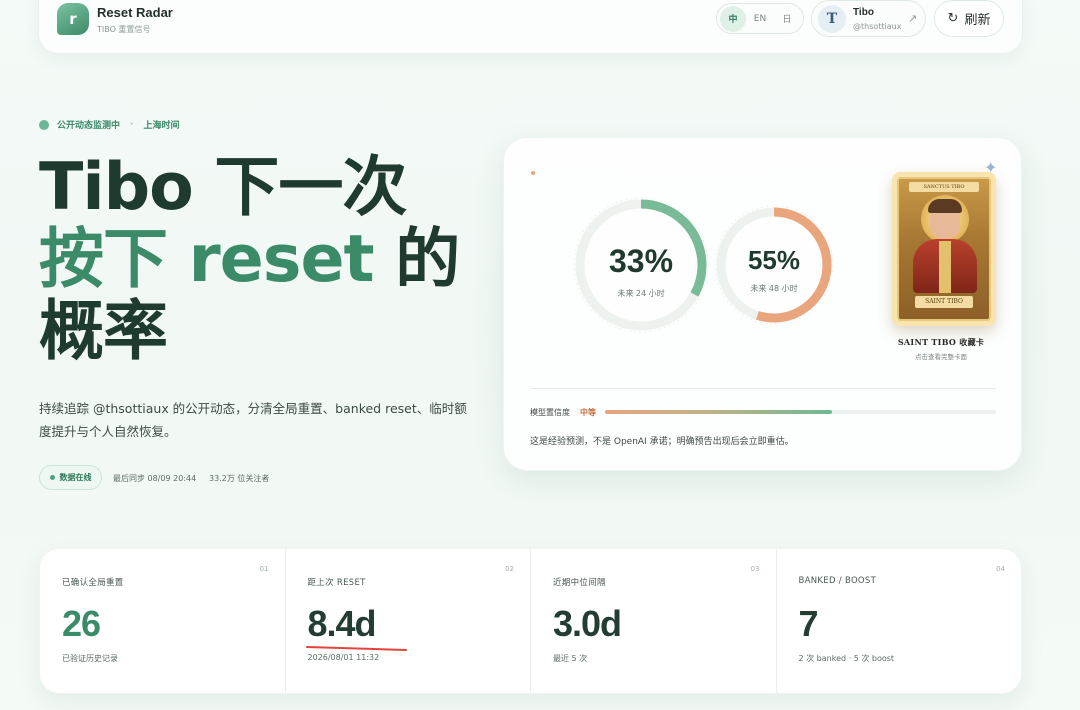 This screenshot has height=710, width=1080. I want to click on timezone-text: 上海时间, so click(161, 126).